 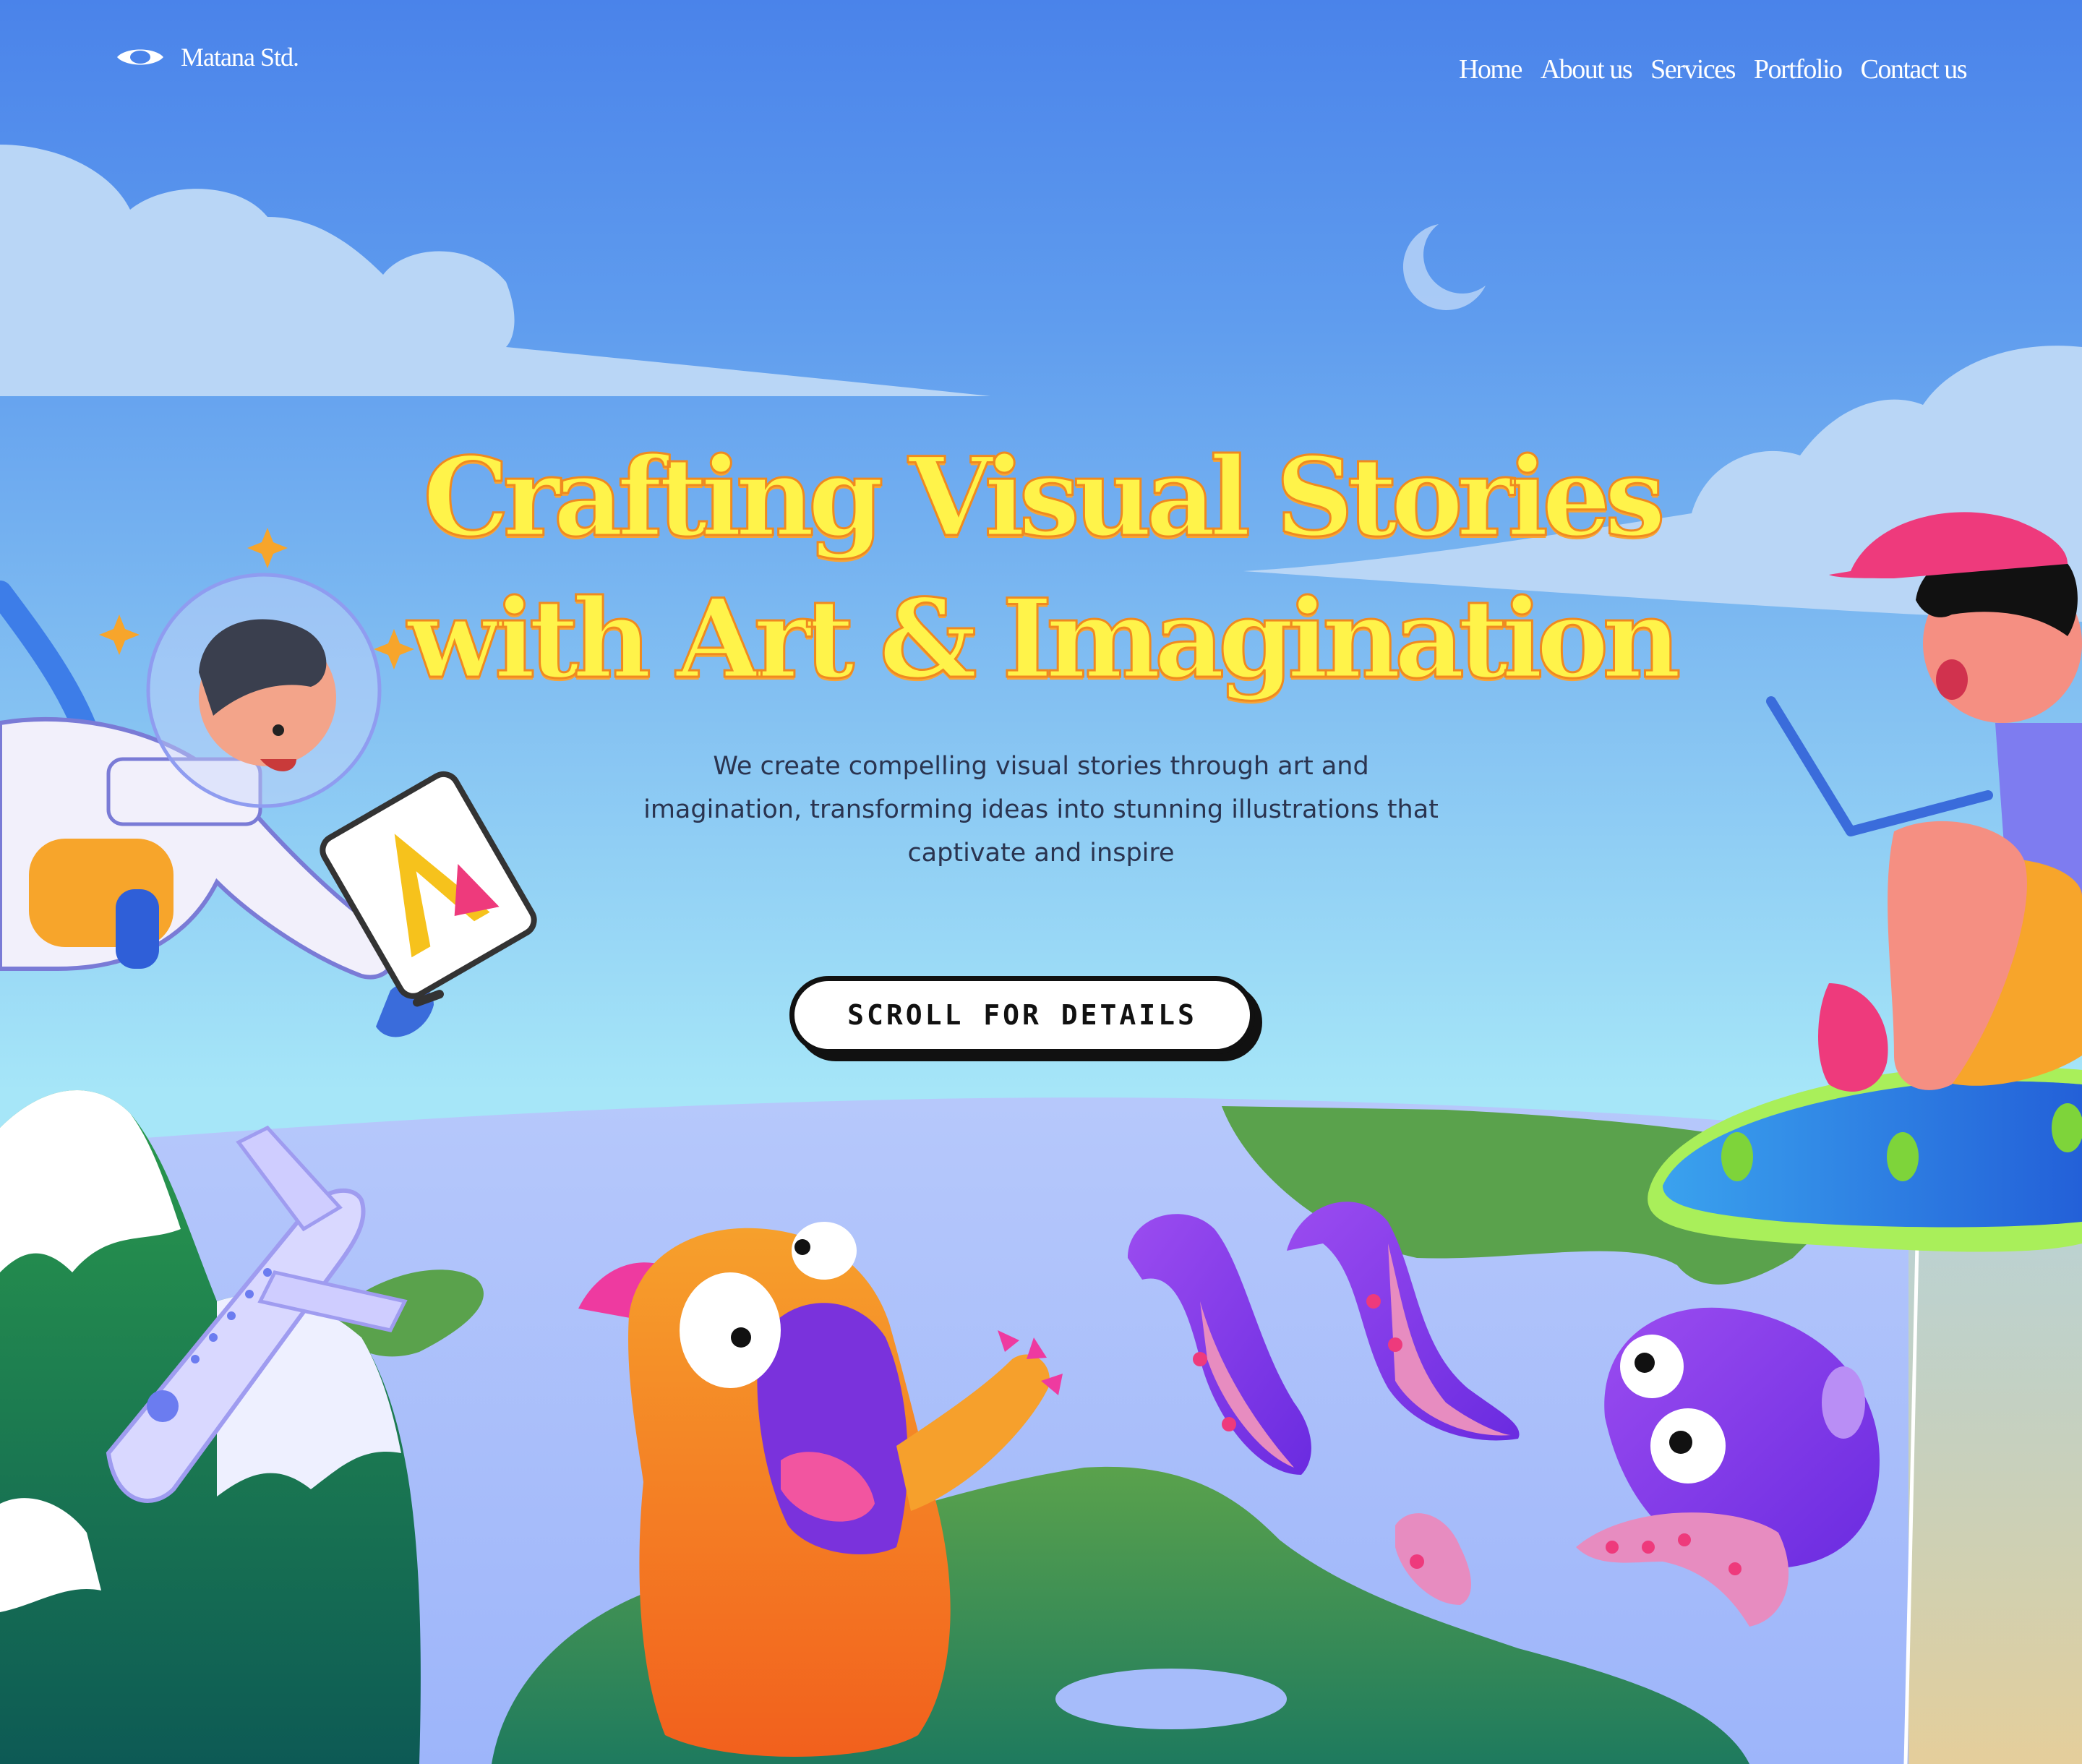 What do you see at coordinates (1587, 69) in the screenshot?
I see `nav-link-about: About us` at bounding box center [1587, 69].